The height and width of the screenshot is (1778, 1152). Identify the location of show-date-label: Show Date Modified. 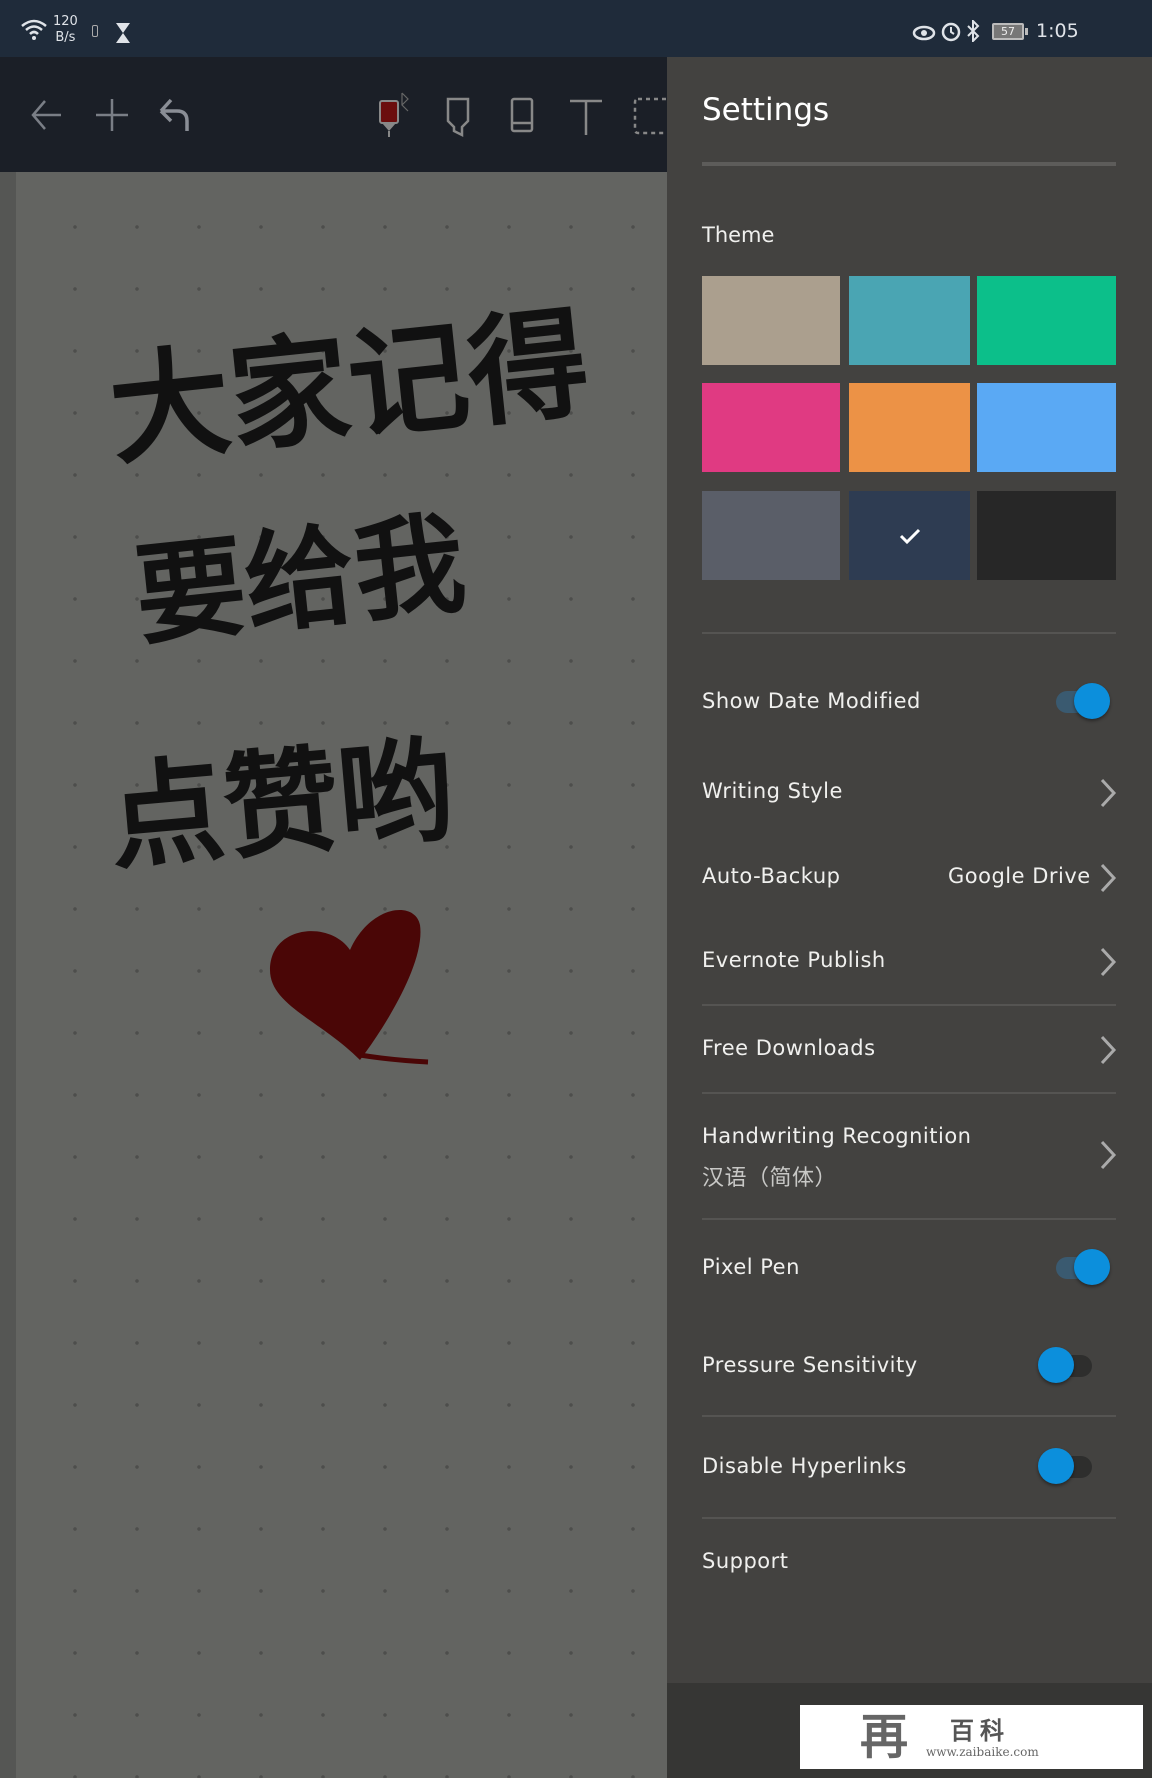
(811, 701).